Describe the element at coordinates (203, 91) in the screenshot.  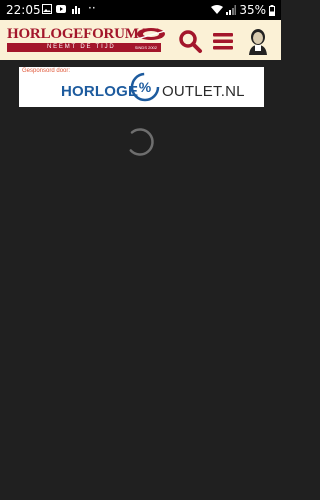
I see `sponsor-brand-right: OUTLET.NL` at that location.